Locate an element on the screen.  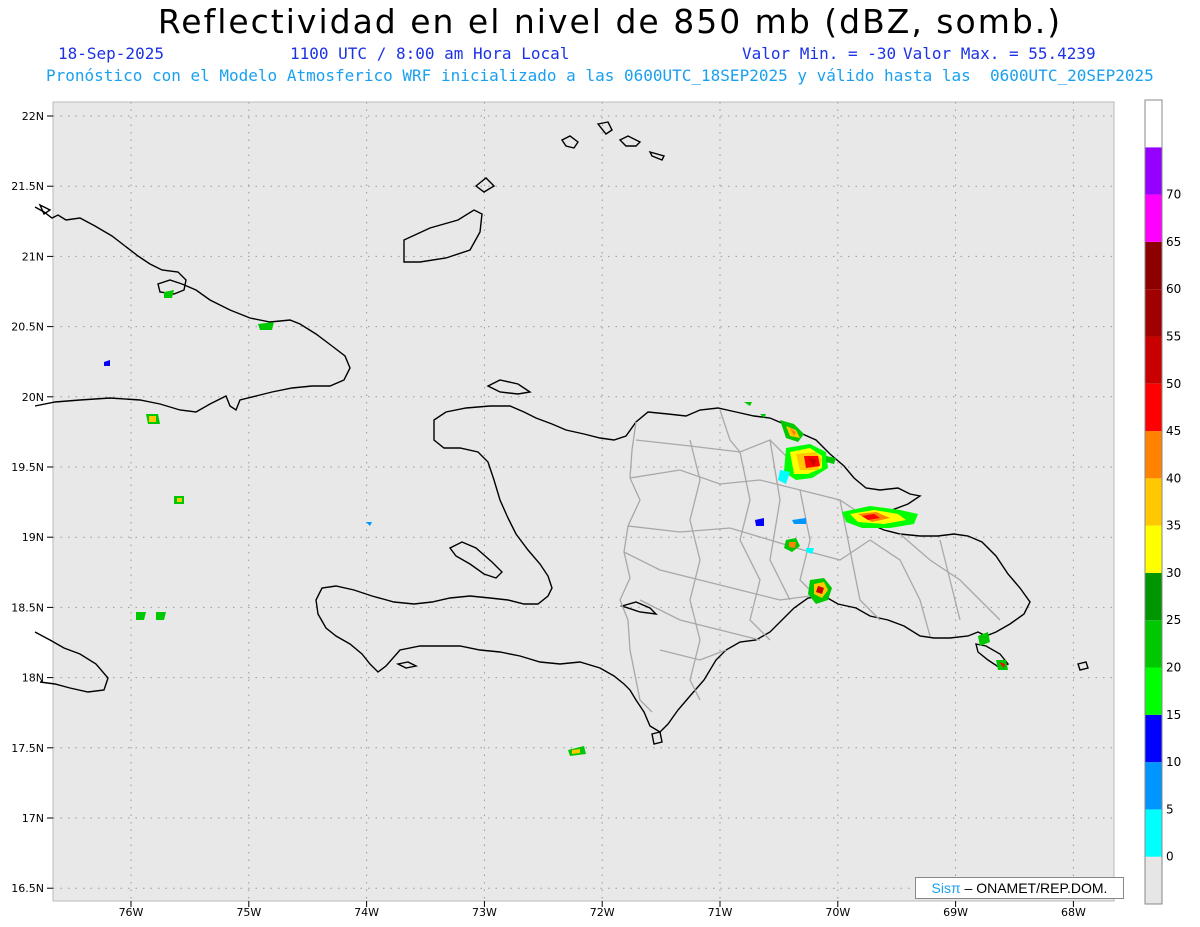
lat-label: 17N is located at coordinates (33, 818).